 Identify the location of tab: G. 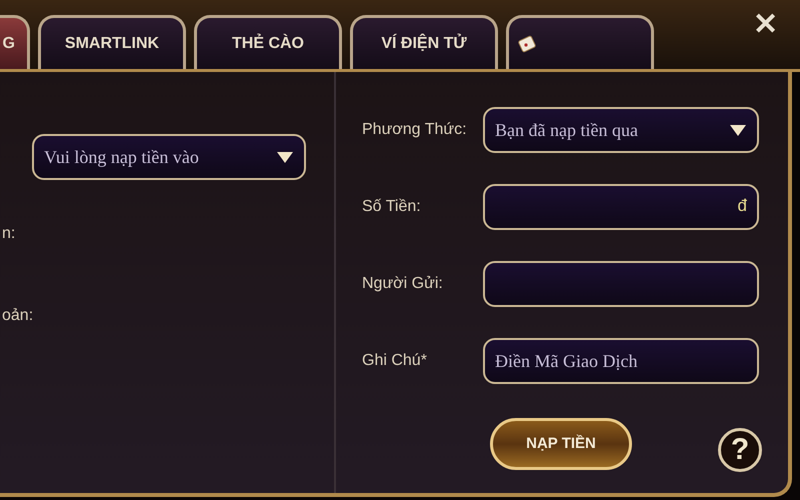
(15, 42).